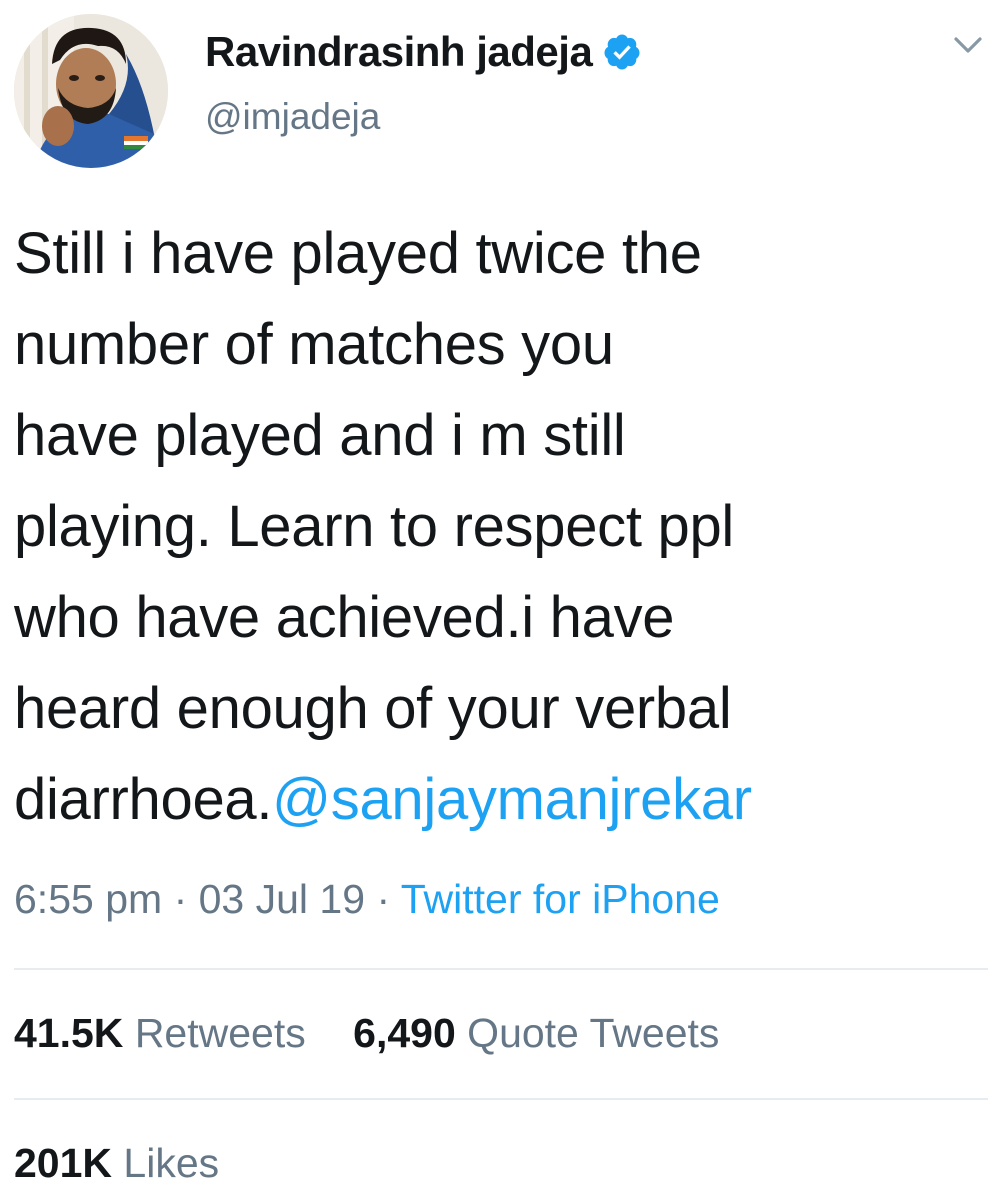 This screenshot has height=1200, width=992. What do you see at coordinates (622, 52) in the screenshot?
I see `verified-badge-icon` at bounding box center [622, 52].